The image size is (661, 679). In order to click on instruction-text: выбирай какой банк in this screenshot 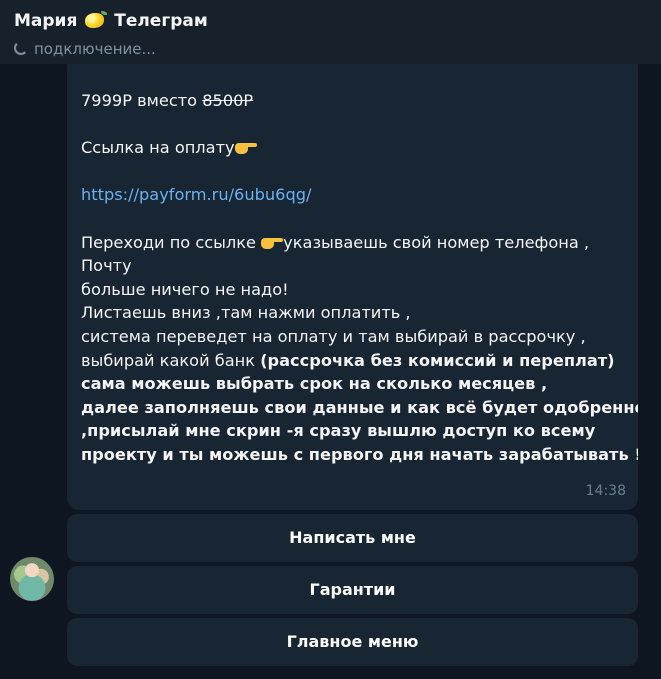, I will do `click(171, 360)`.